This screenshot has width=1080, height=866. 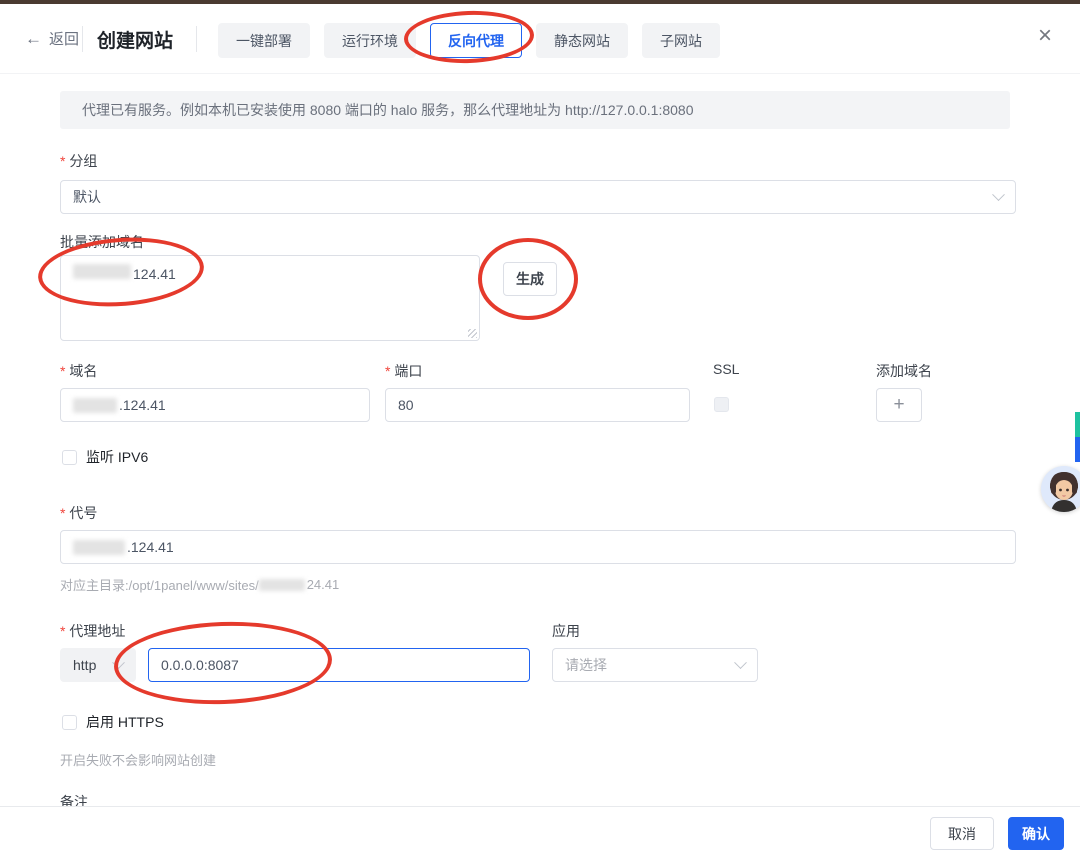 I want to click on application-label: 应用, so click(x=566, y=631).